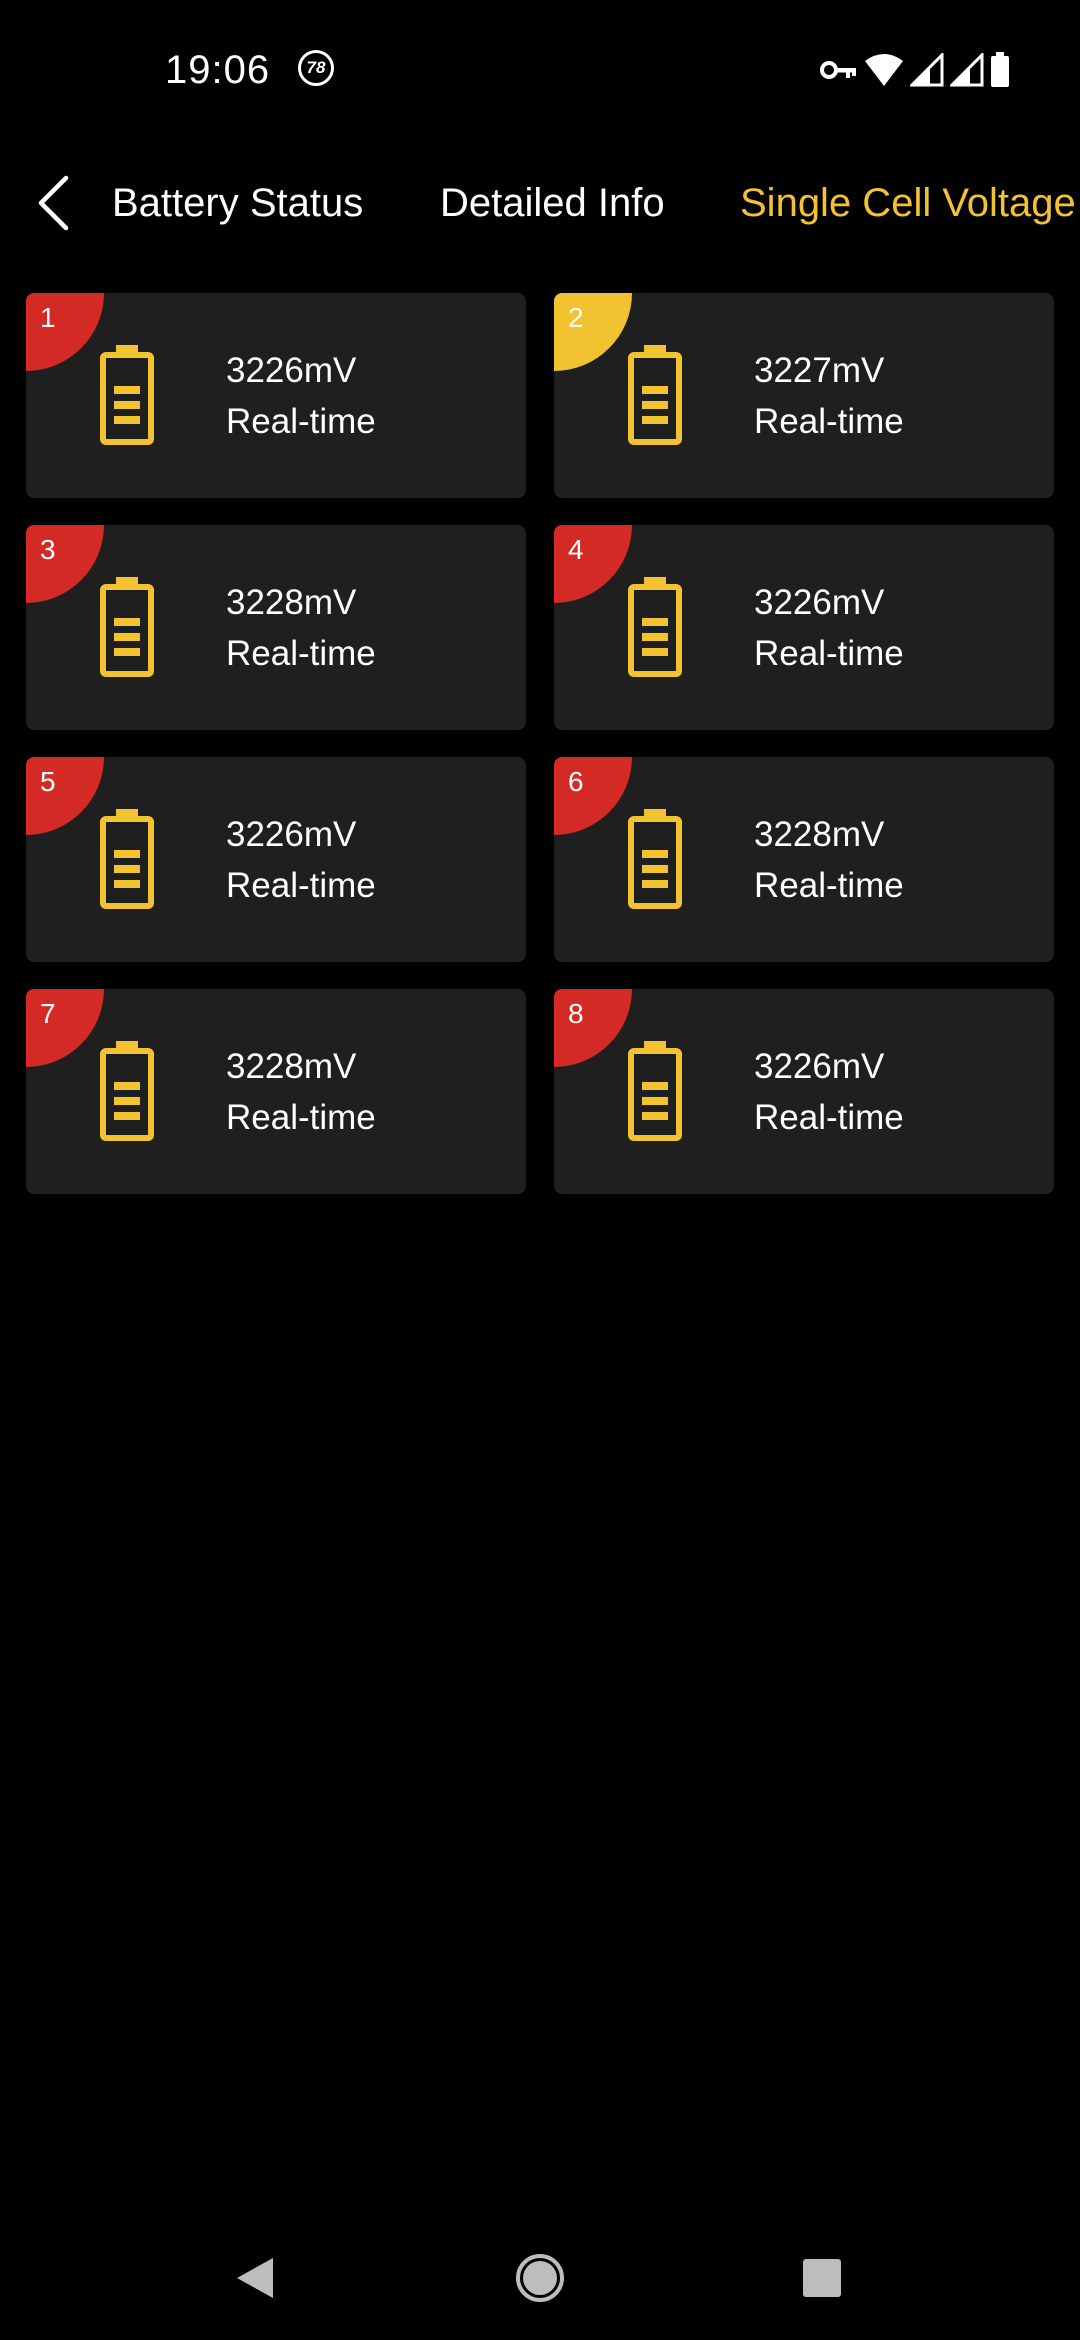  I want to click on cell-card-8: 8 3226mV Real-time, so click(804, 1091).